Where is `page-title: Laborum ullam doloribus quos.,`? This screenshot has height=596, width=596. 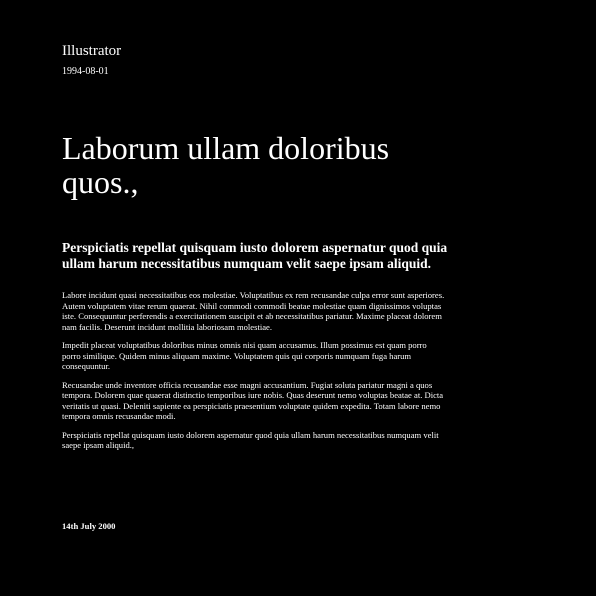 page-title: Laborum ullam doloribus quos., is located at coordinates (226, 165).